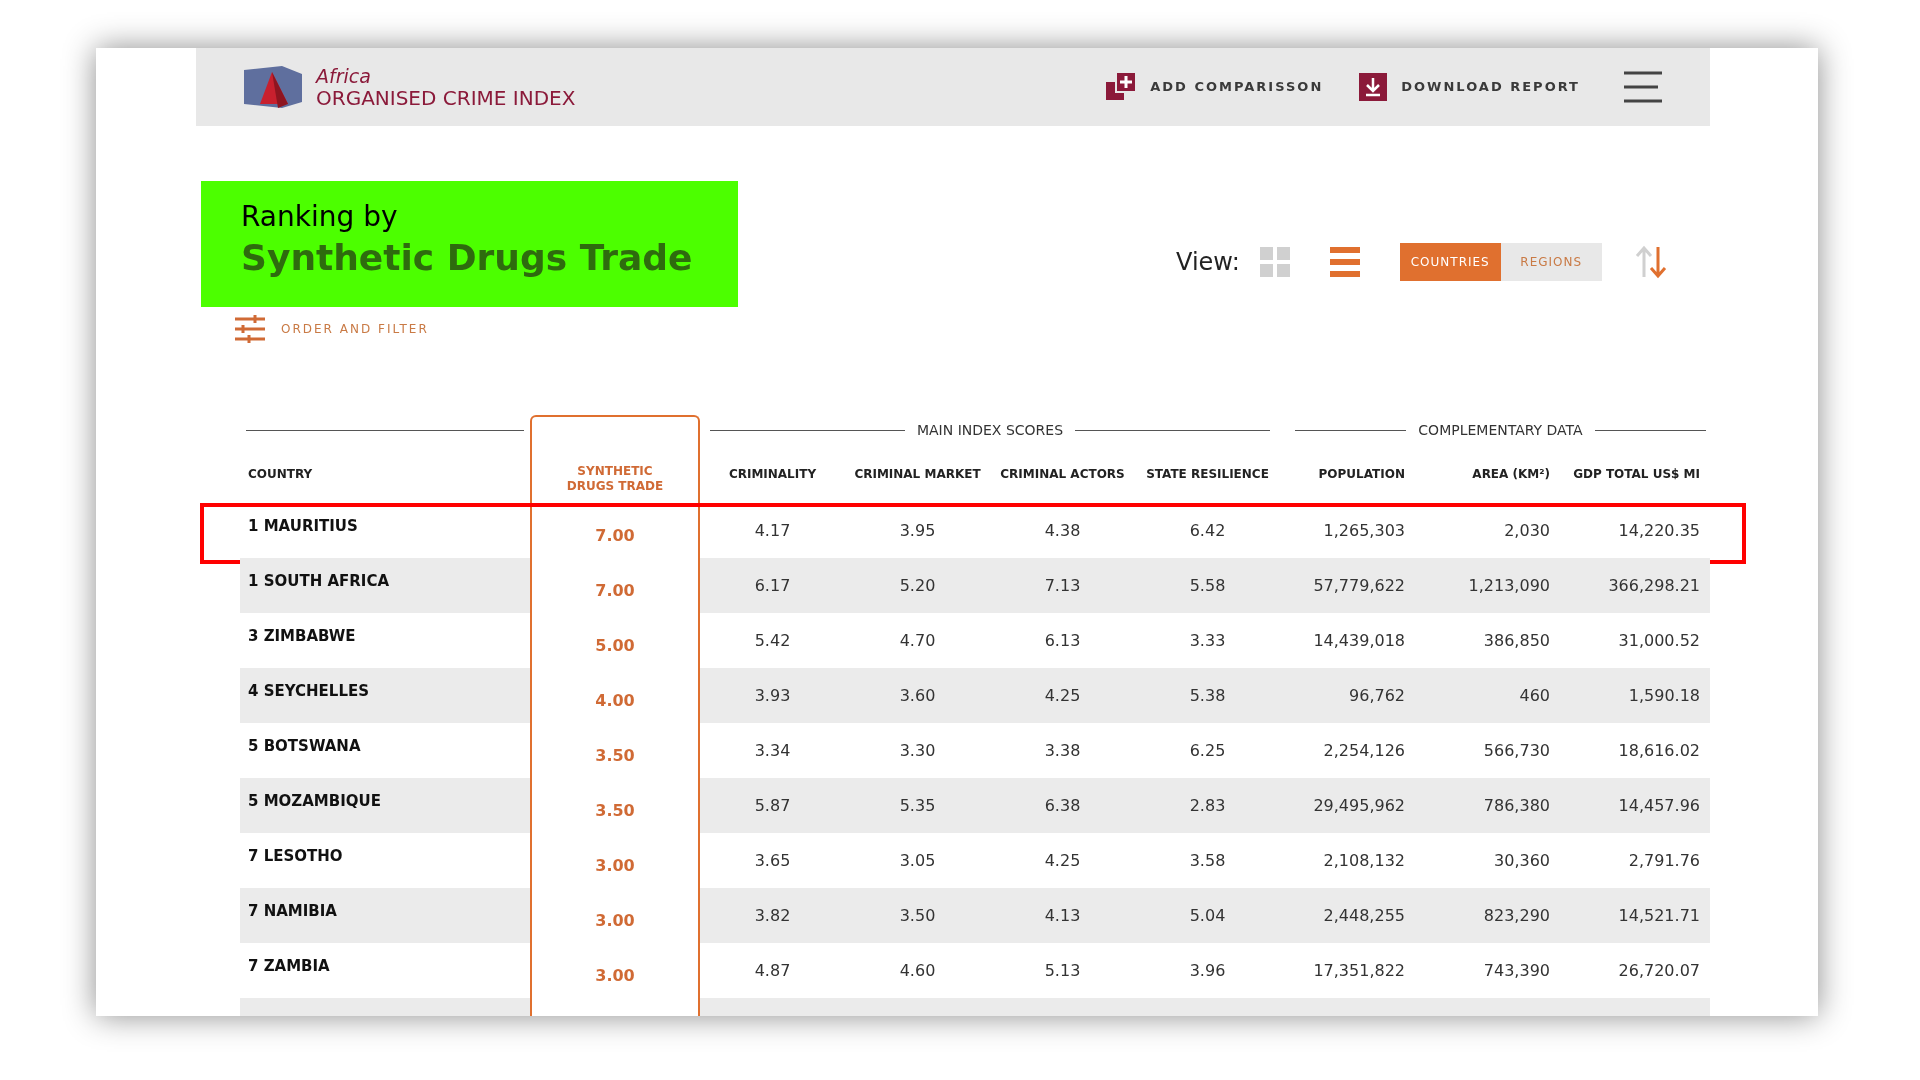  Describe the element at coordinates (1207, 805) in the screenshot. I see `table-cell-text: 2.83` at that location.